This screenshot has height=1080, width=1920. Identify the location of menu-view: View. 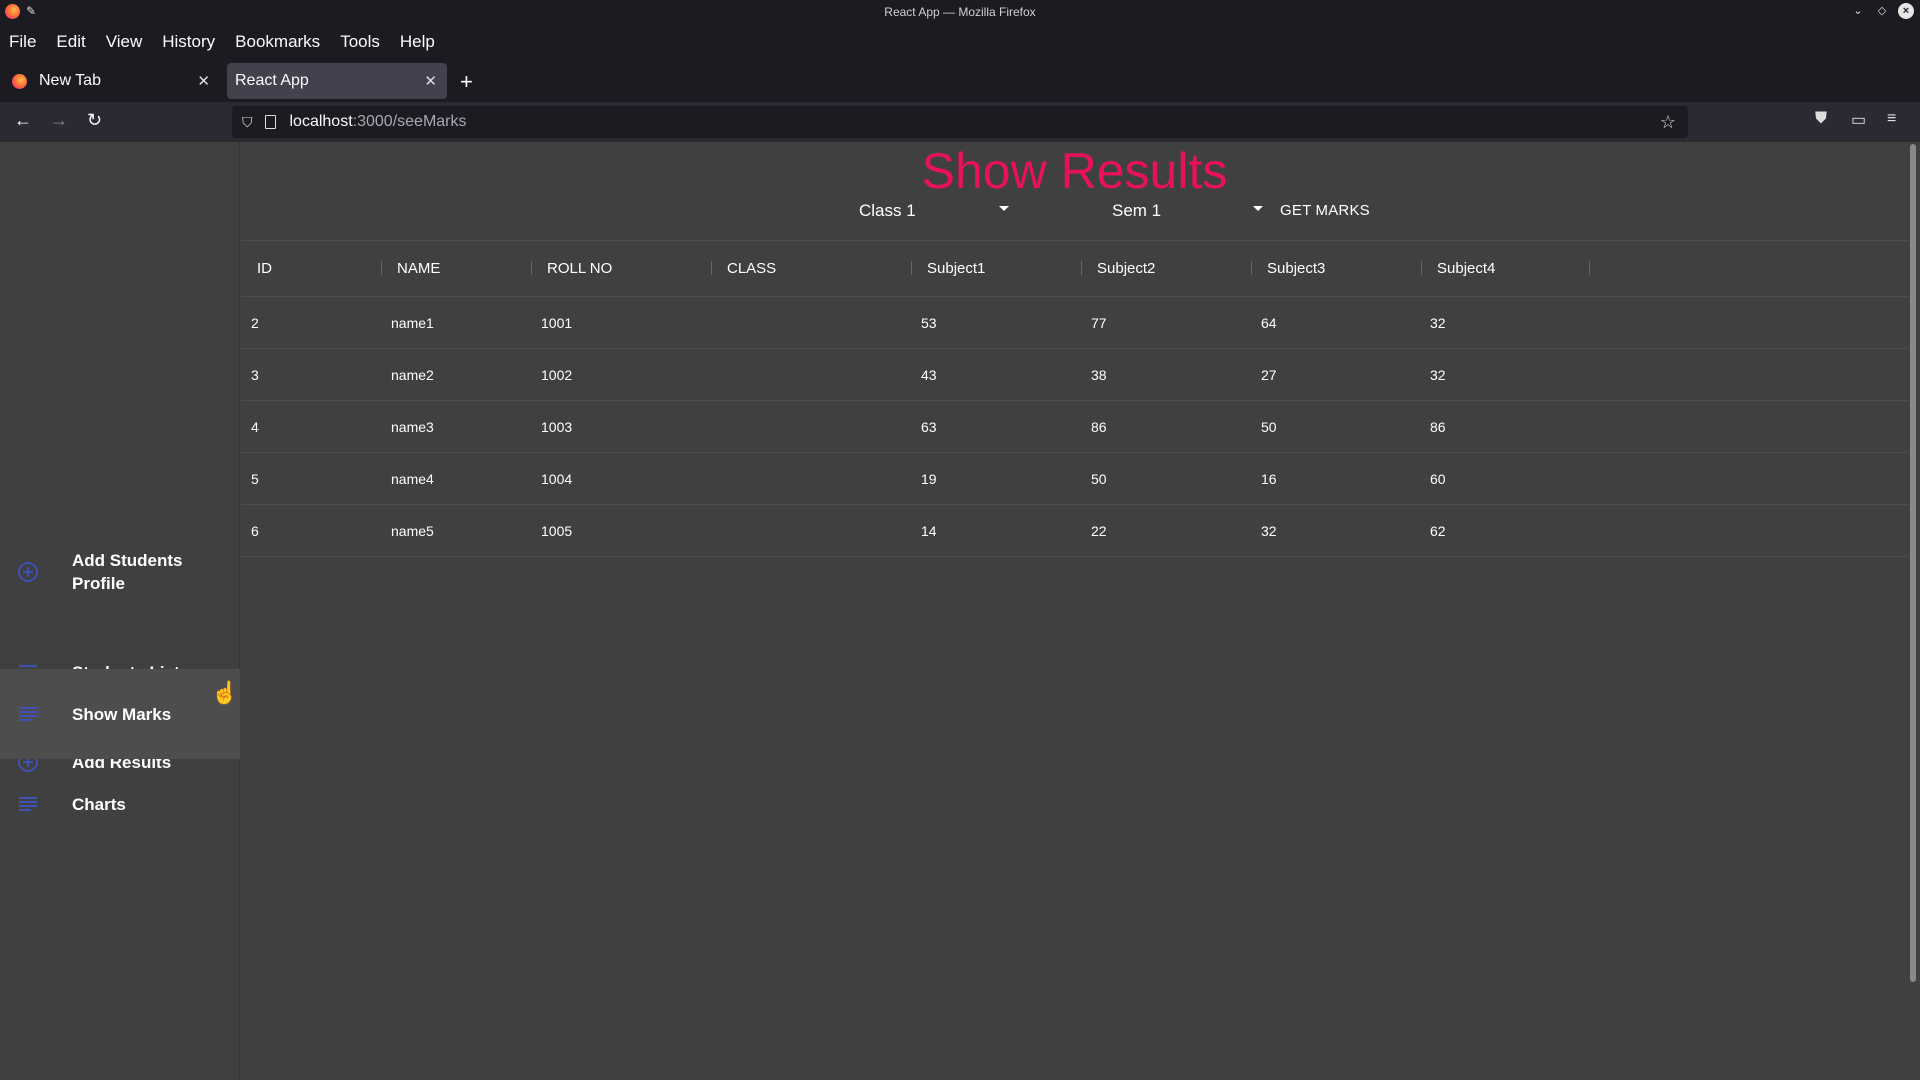
(124, 42).